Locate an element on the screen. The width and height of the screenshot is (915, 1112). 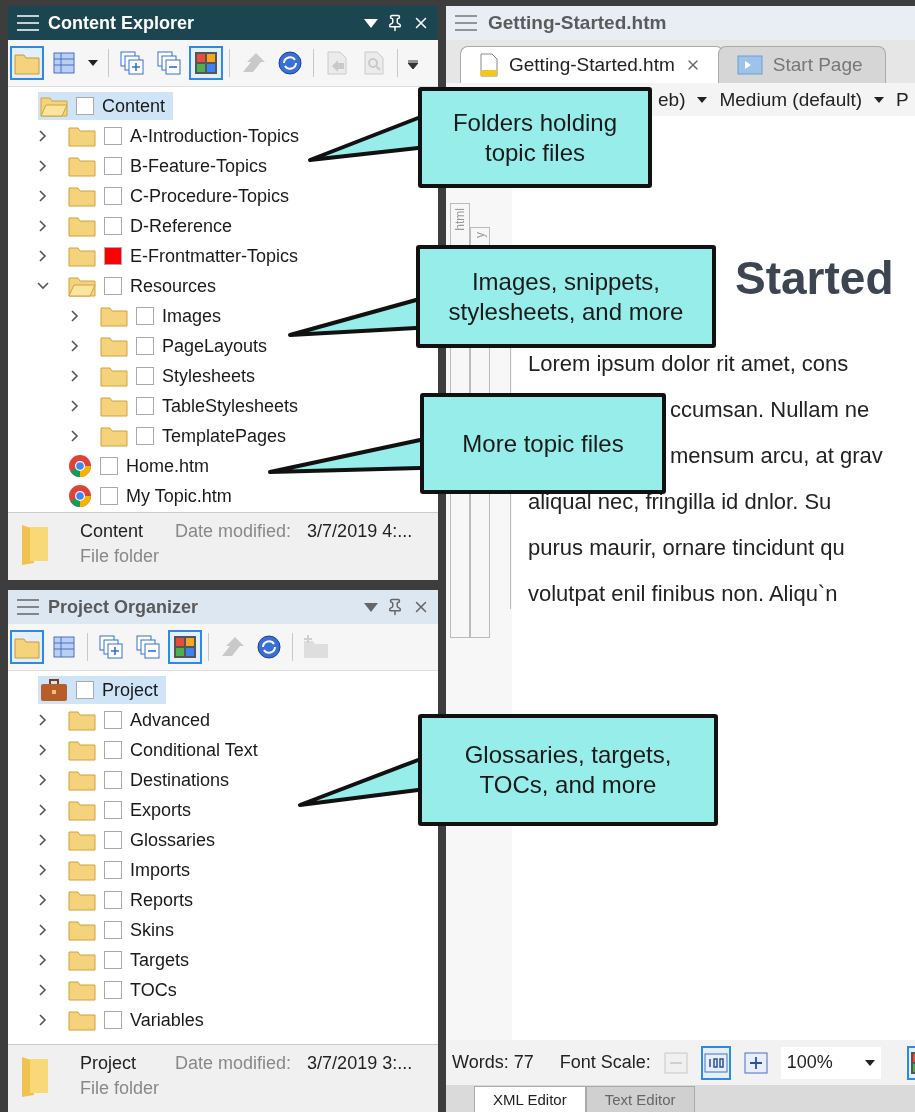
tree-label: Exports is located at coordinates (161, 810).